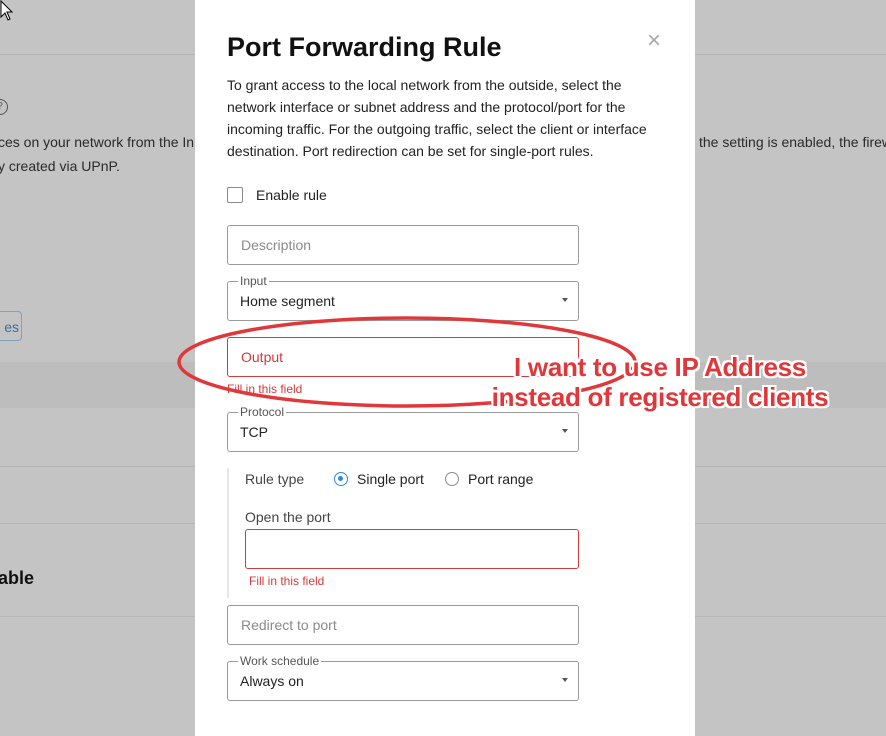 The image size is (886, 736). What do you see at coordinates (280, 661) in the screenshot?
I see `work-schedule-legend: Work schedule` at bounding box center [280, 661].